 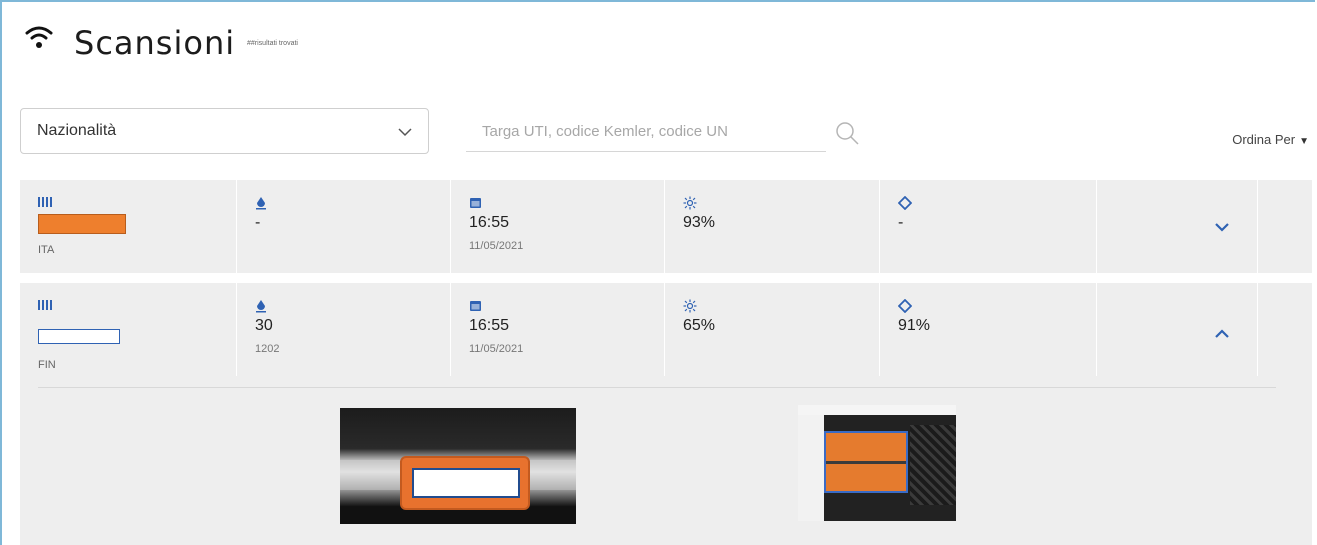 I want to click on kemler-code: -, so click(x=258, y=222).